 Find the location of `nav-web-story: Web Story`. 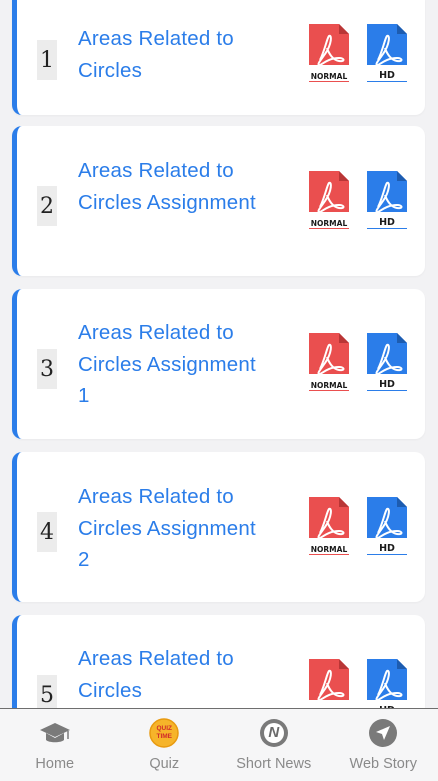

nav-web-story: Web Story is located at coordinates (383, 745).